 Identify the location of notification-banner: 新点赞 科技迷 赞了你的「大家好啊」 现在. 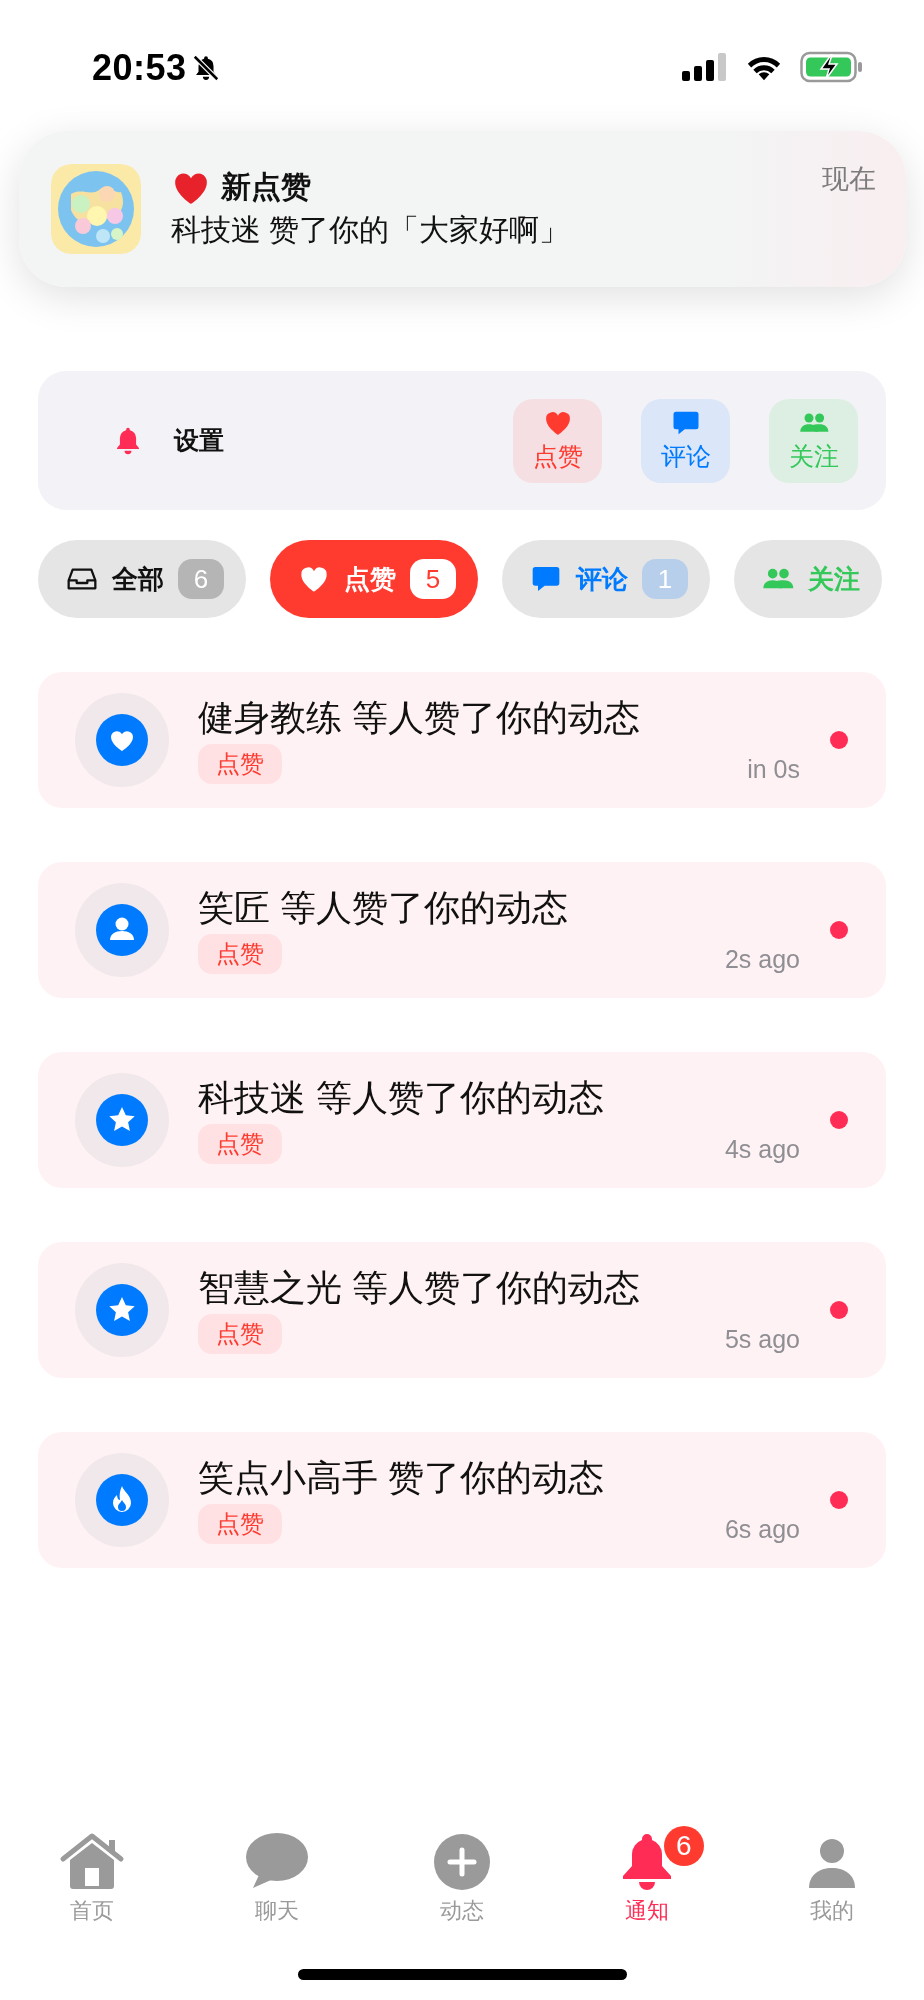
(462, 209).